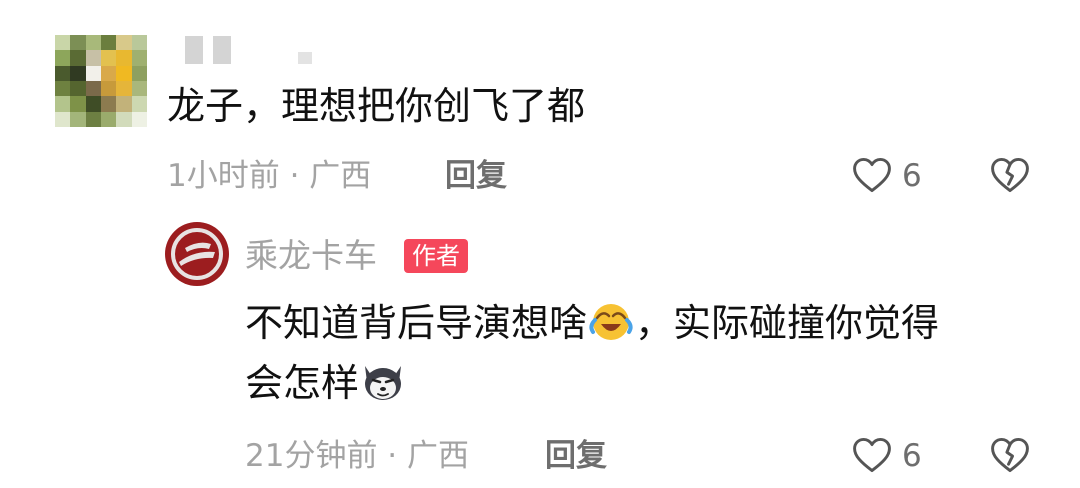  I want to click on reply-dislike-button, so click(1010, 455).